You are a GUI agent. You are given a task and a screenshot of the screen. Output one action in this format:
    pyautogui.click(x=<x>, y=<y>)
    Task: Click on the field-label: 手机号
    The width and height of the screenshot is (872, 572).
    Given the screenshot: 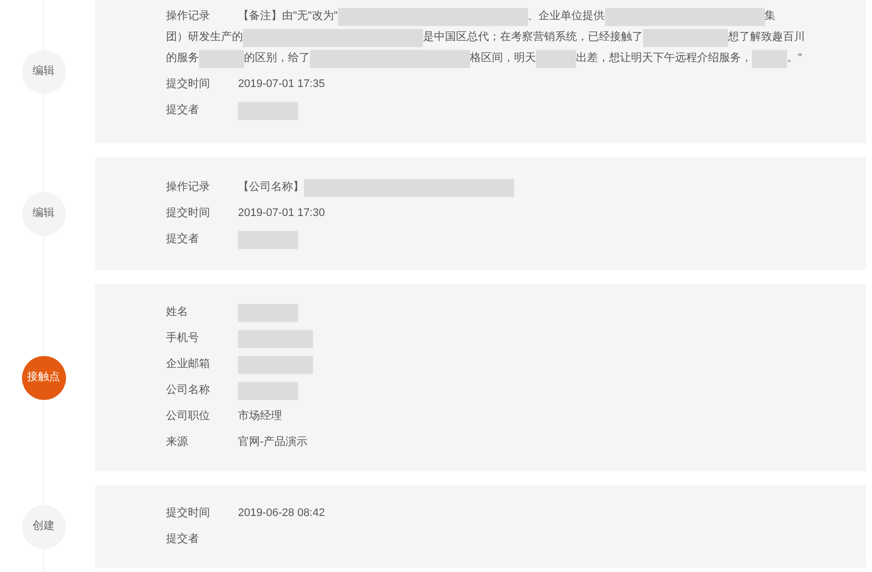 What is the action you would take?
    pyautogui.click(x=183, y=338)
    